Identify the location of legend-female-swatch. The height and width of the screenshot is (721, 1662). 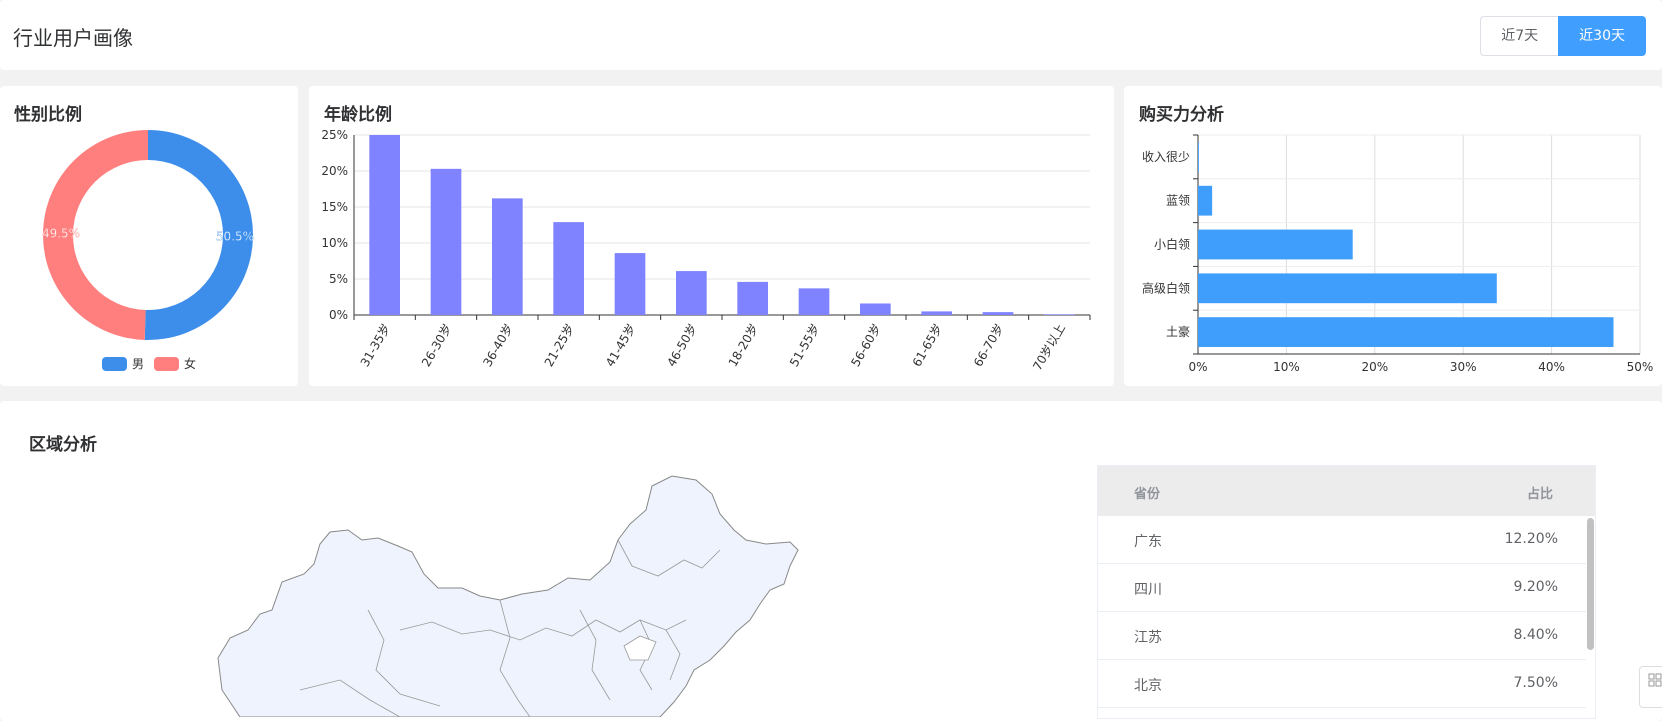
(166, 363).